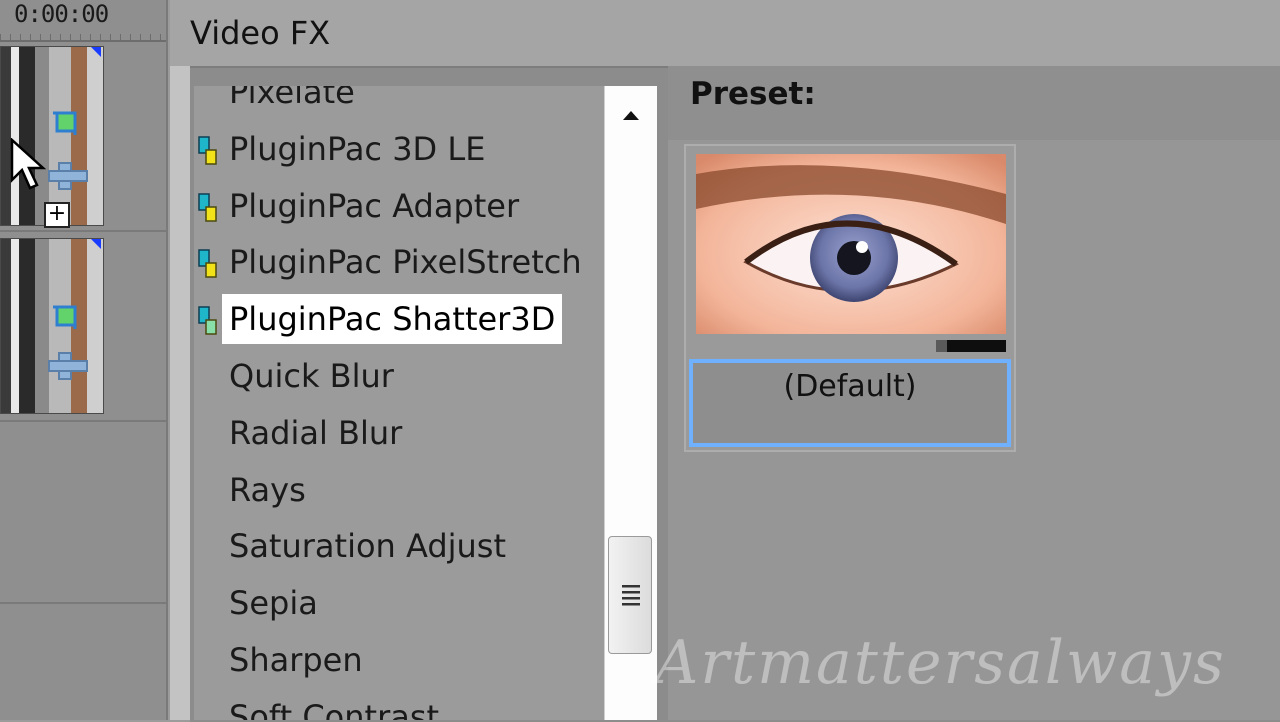 Image resolution: width=1280 pixels, height=722 pixels. I want to click on effect-item: Radial Blur, so click(399, 434).